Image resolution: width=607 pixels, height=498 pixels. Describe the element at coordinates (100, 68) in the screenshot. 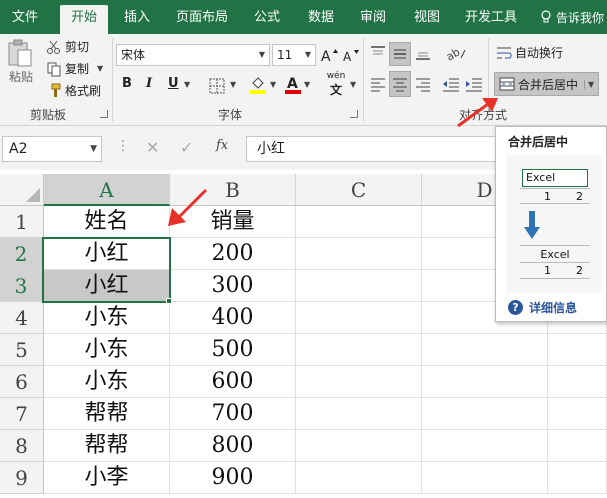

I see `copy-dropdown-icon: ▼` at that location.